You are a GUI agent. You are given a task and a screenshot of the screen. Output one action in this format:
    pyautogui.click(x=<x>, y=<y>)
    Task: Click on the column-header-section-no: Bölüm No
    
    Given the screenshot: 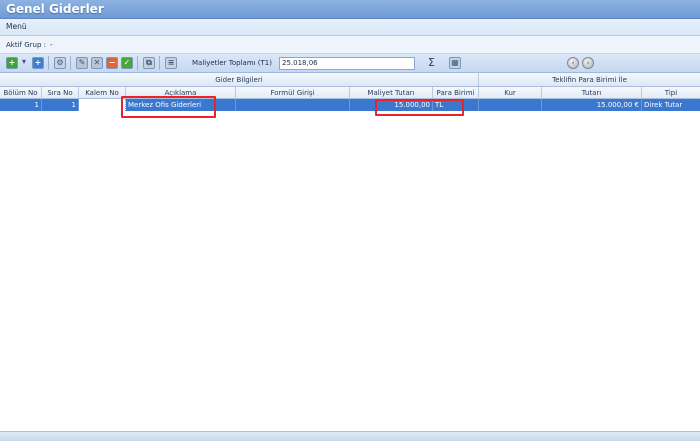 What is the action you would take?
    pyautogui.click(x=21, y=92)
    